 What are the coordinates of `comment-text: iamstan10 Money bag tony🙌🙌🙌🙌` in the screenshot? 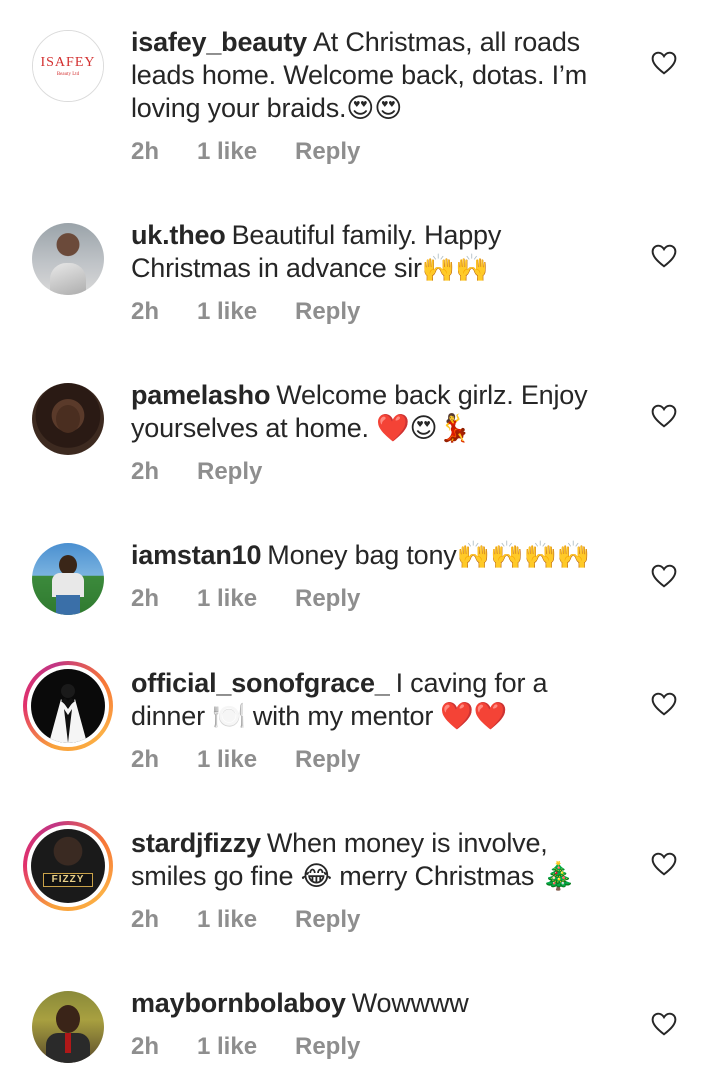 It's located at (371, 555).